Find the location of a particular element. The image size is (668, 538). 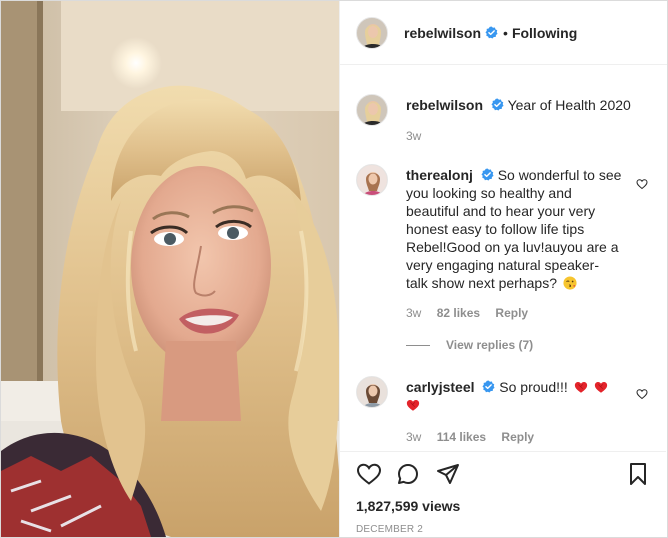

following-button: Following is located at coordinates (544, 33).